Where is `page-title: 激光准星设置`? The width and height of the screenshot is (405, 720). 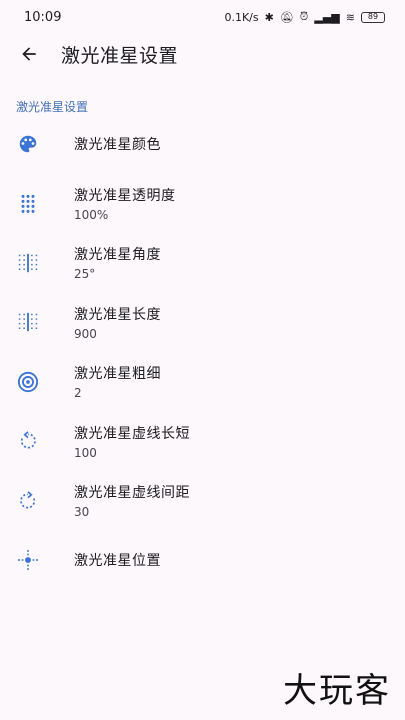 page-title: 激光准星设置 is located at coordinates (120, 55).